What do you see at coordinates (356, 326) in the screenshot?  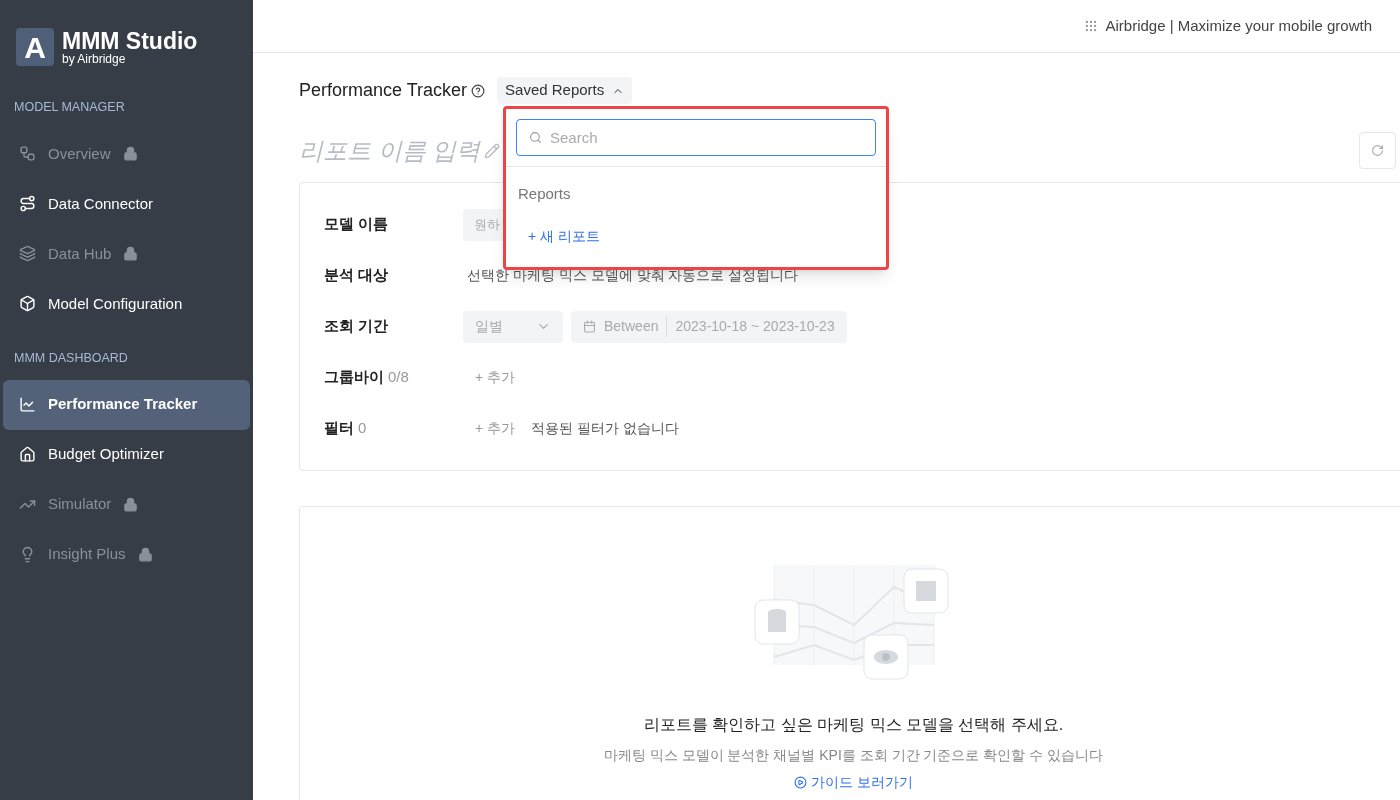 I see `field-label: 조회 기간` at bounding box center [356, 326].